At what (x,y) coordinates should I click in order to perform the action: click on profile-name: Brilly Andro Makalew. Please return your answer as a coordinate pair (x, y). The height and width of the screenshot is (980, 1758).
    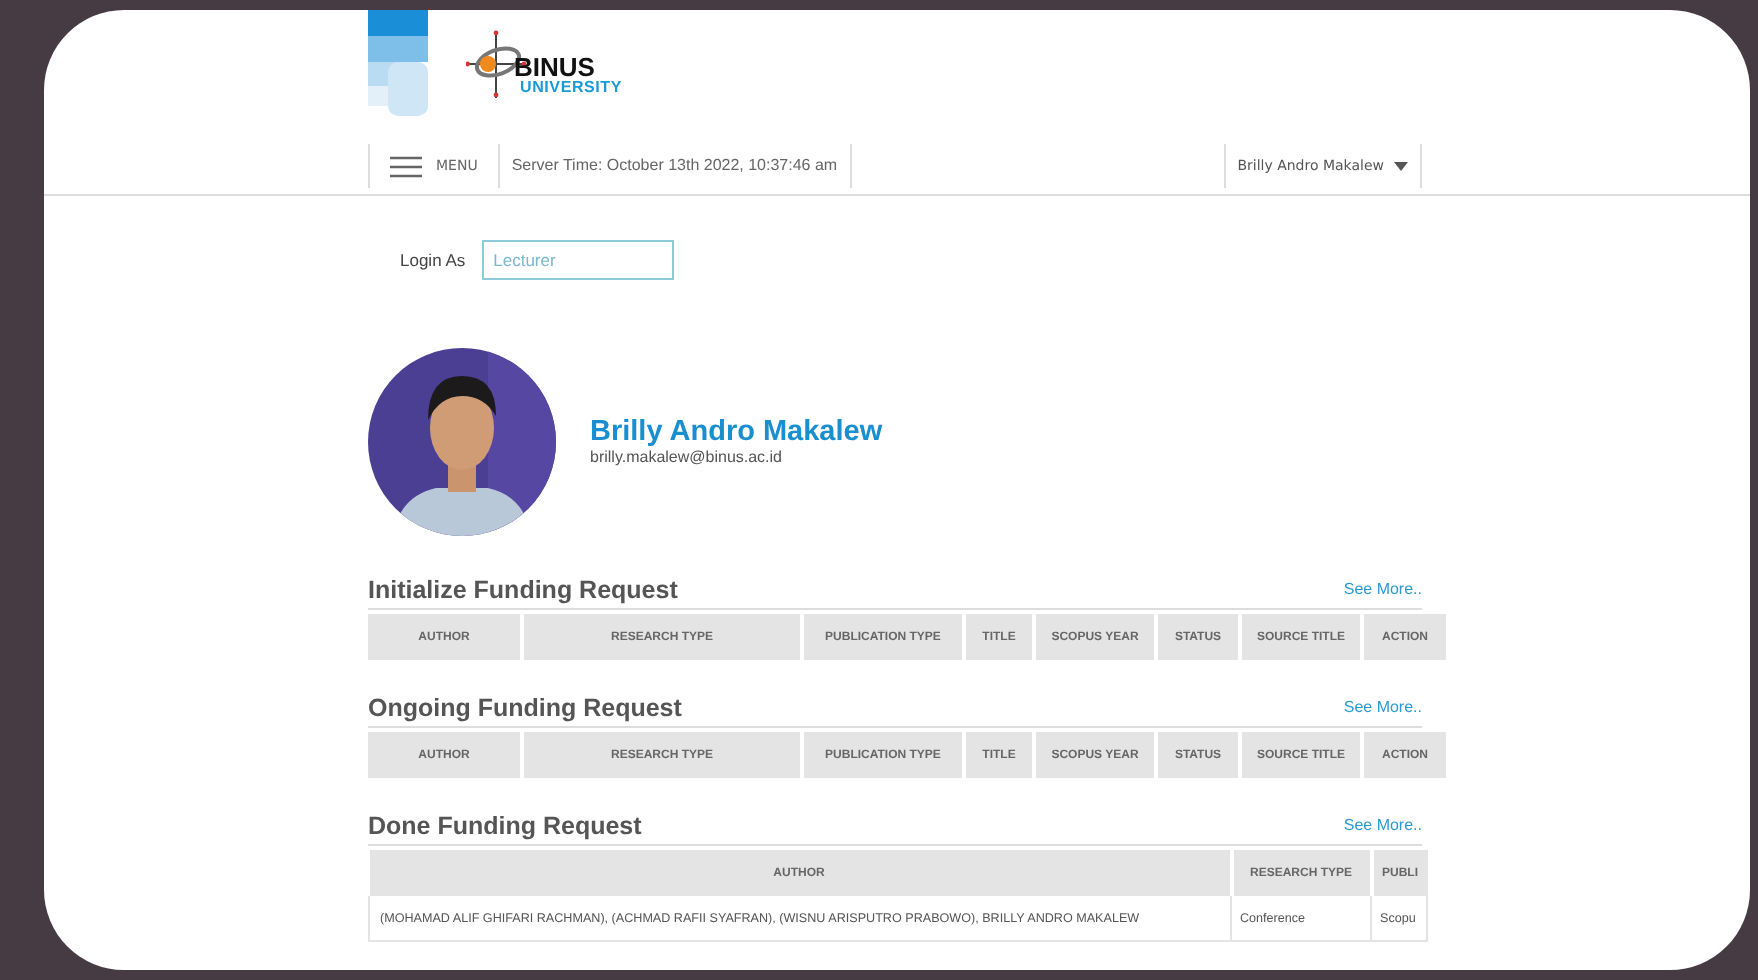
    Looking at the image, I should click on (736, 431).